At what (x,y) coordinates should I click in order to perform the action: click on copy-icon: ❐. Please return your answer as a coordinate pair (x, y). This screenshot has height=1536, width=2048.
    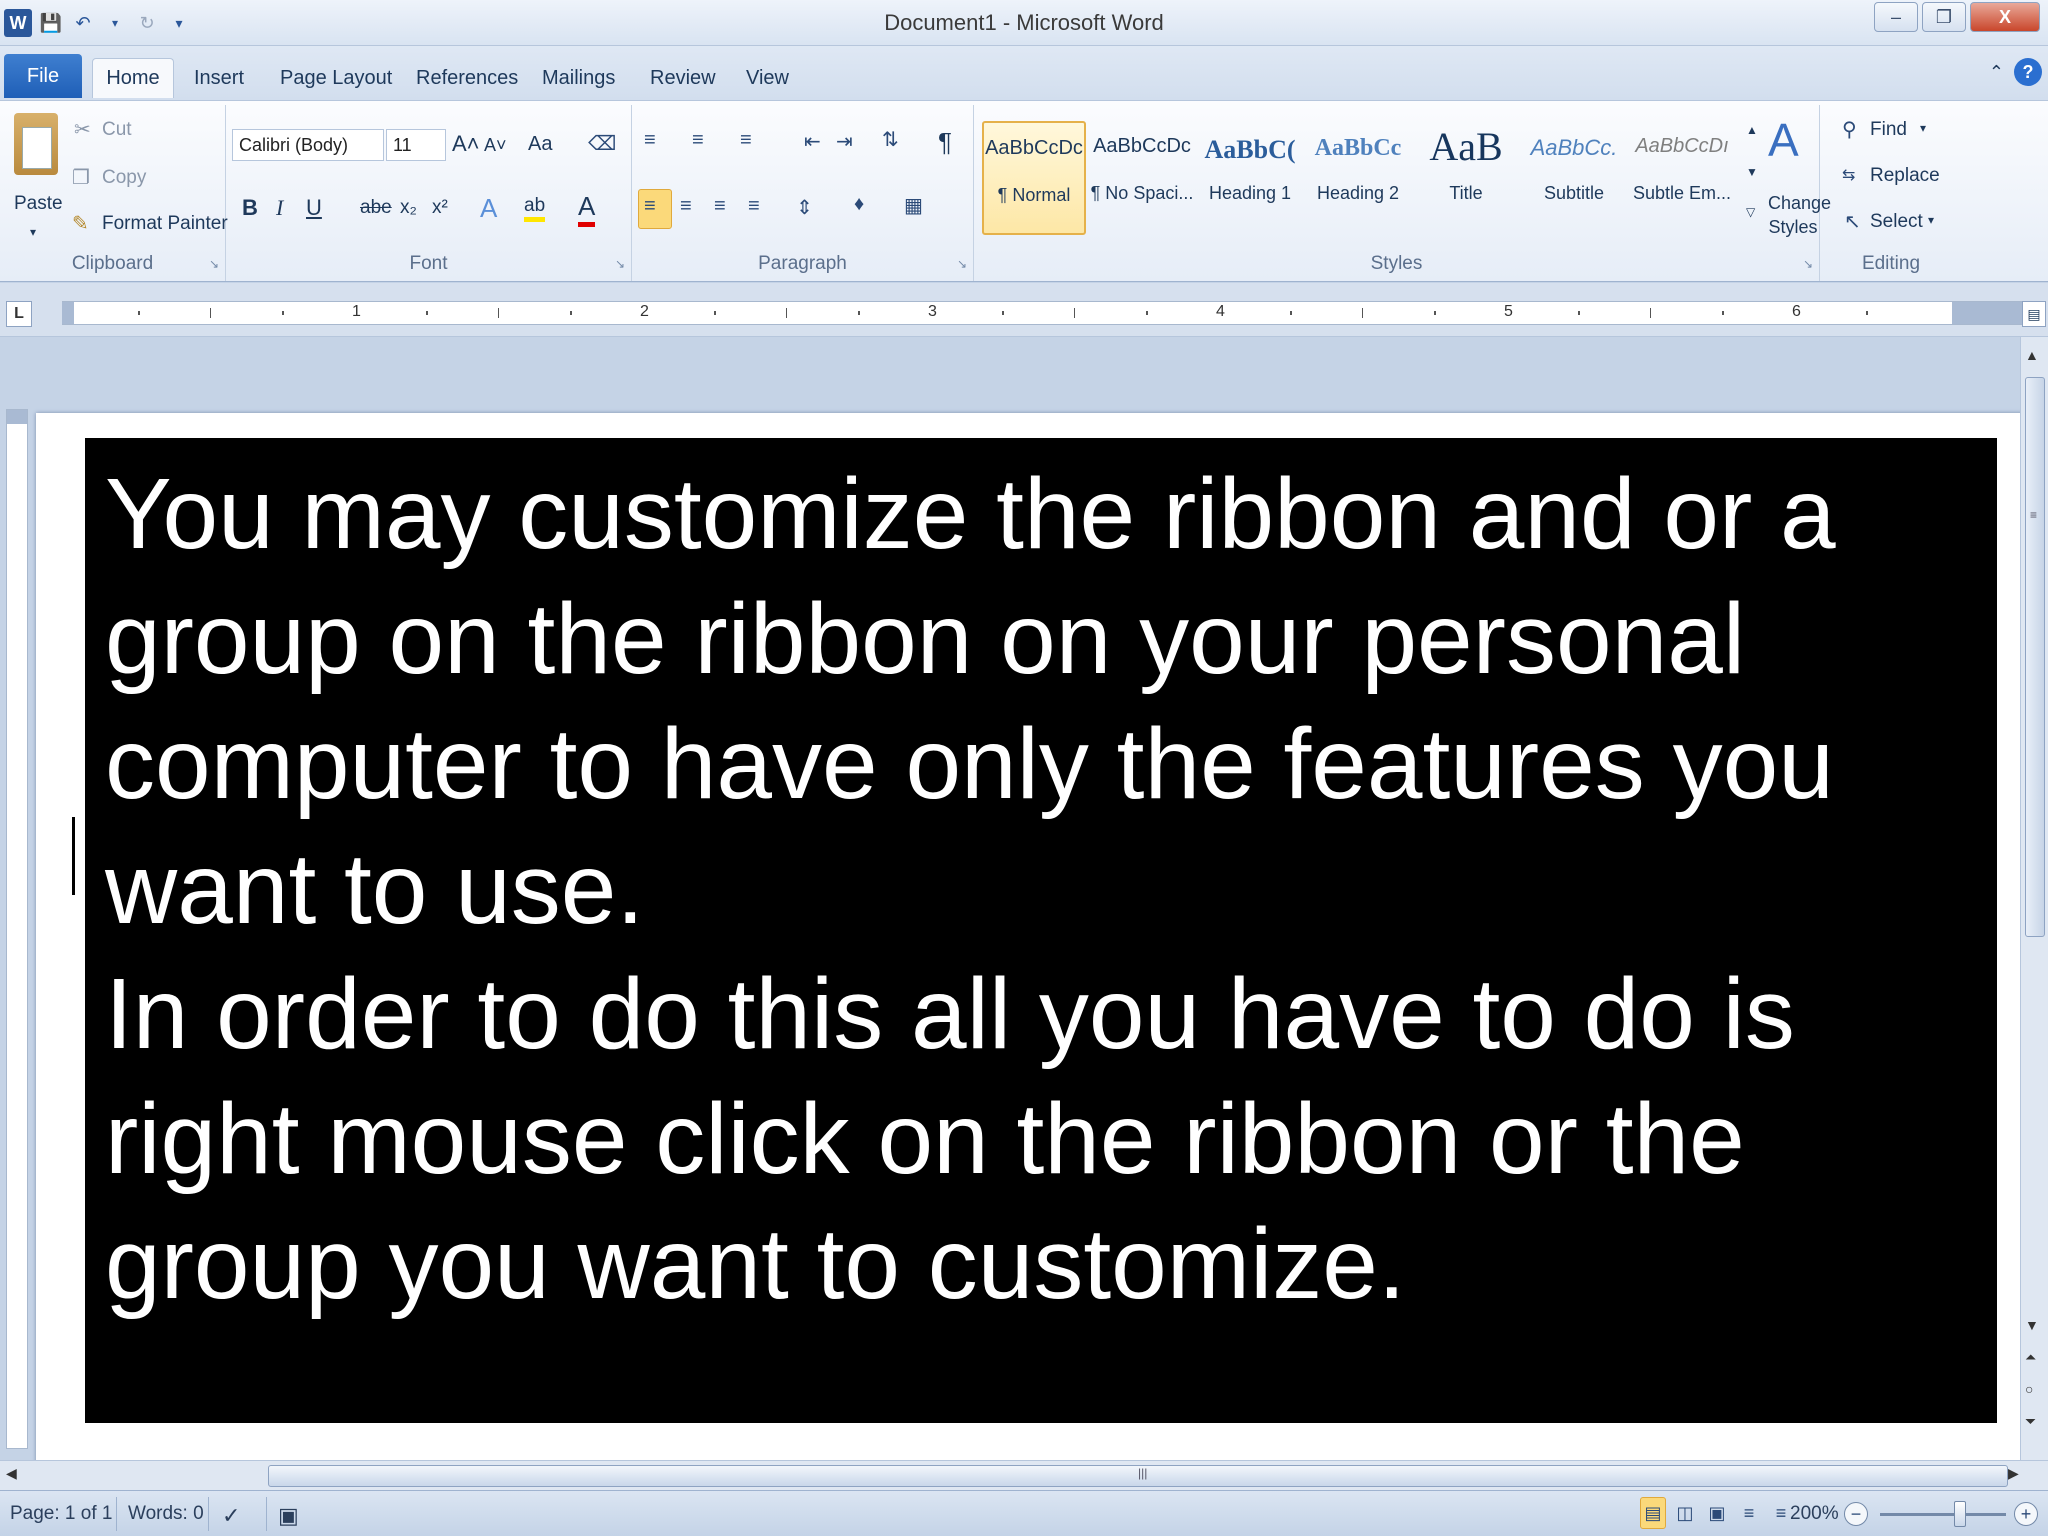
    Looking at the image, I should click on (81, 177).